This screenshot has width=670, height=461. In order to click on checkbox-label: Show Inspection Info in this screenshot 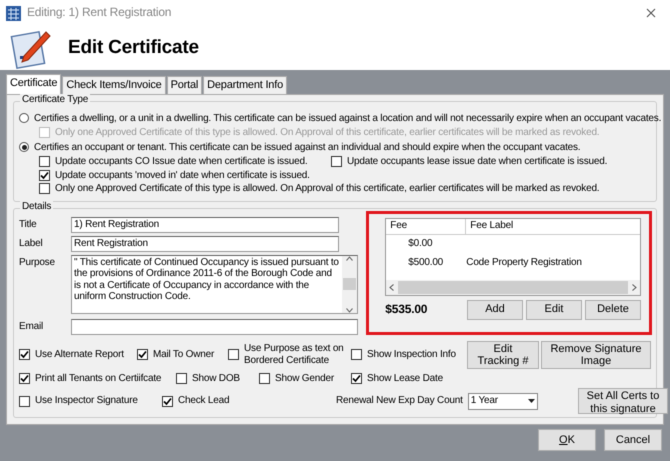, I will do `click(411, 354)`.